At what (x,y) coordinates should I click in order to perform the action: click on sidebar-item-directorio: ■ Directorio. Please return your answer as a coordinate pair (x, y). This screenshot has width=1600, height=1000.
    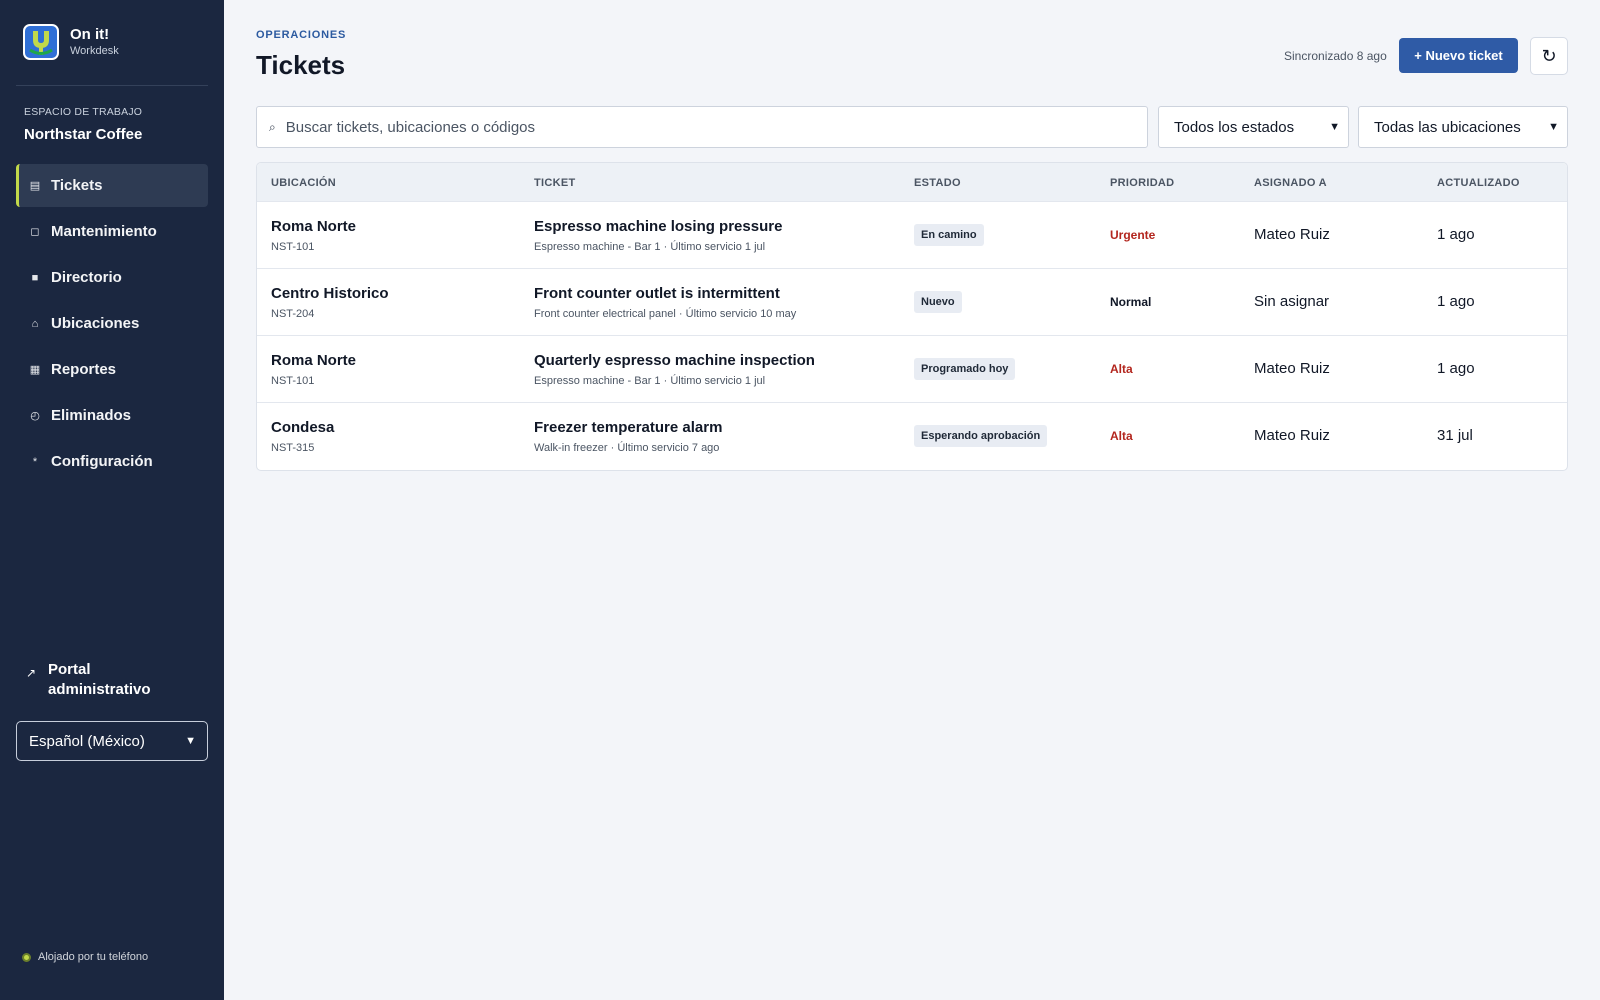
    Looking at the image, I should click on (112, 277).